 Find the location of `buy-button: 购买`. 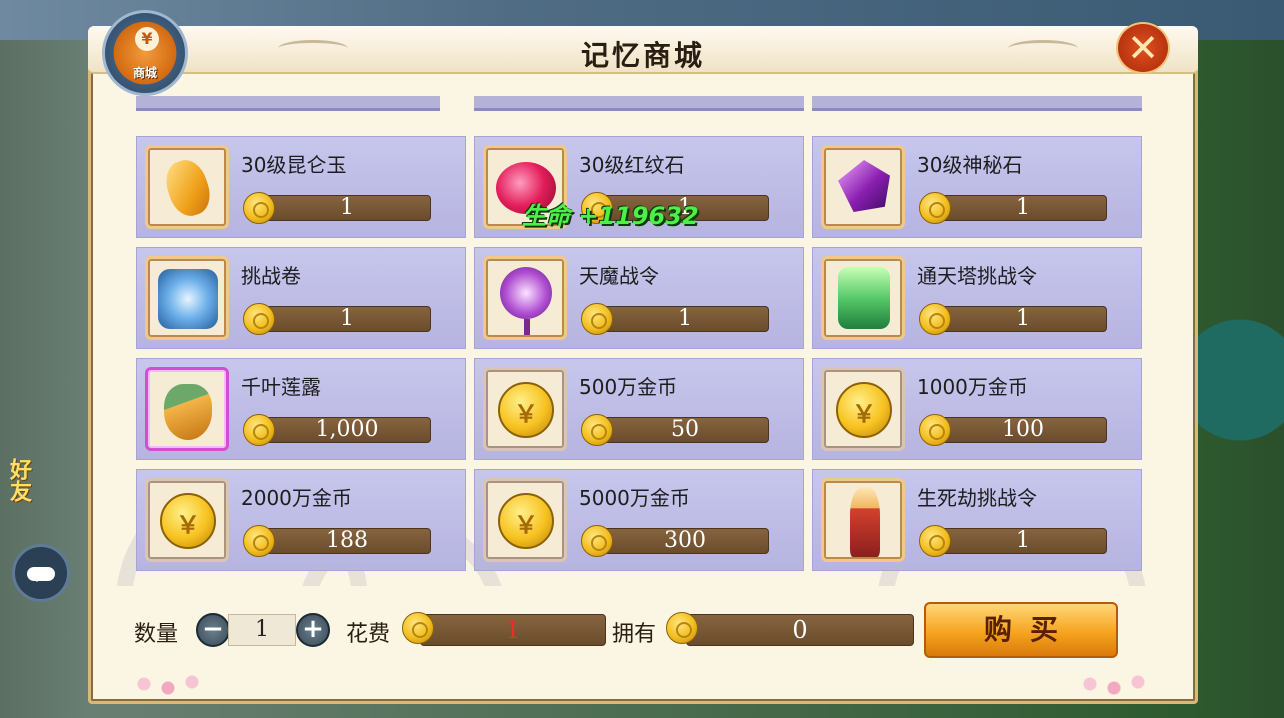

buy-button: 购买 is located at coordinates (1021, 630).